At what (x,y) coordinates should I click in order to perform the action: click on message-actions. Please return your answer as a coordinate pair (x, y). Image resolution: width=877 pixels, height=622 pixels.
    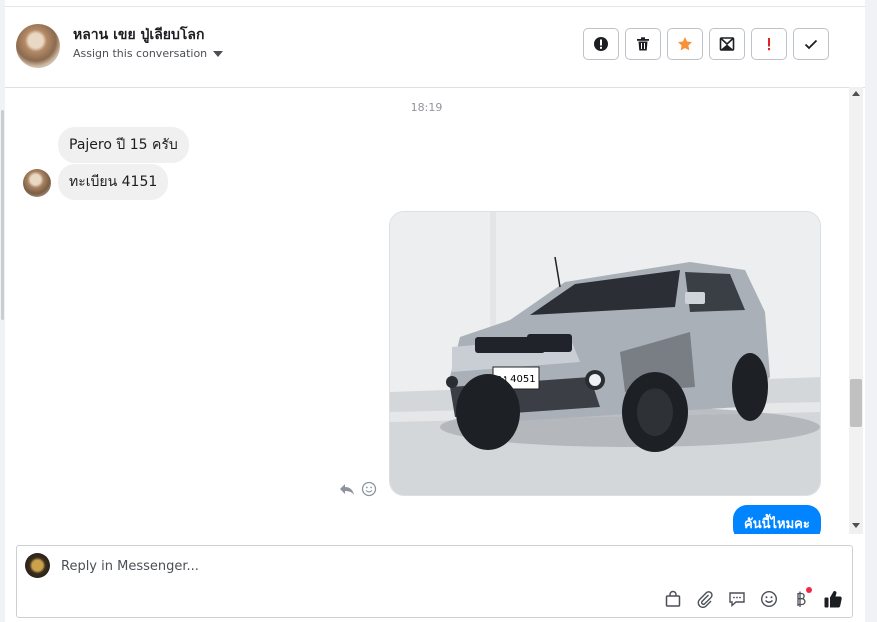
    Looking at the image, I should click on (358, 489).